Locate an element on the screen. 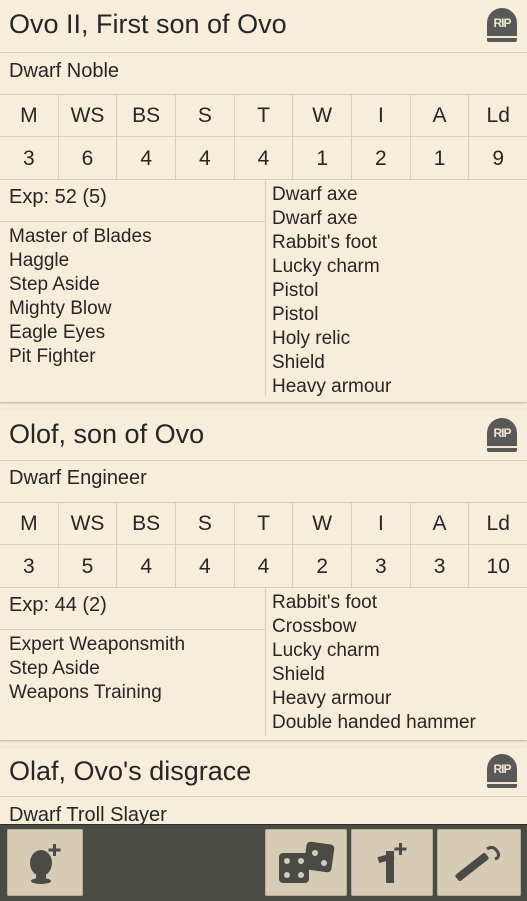  equipment-item: Lucky charm is located at coordinates (326, 266).